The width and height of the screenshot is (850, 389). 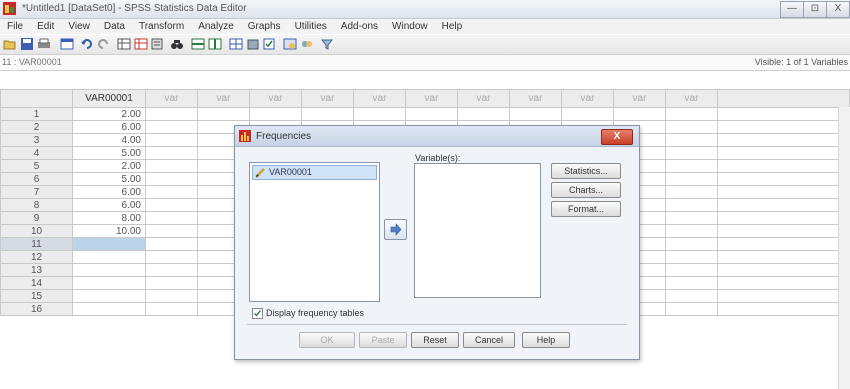 I want to click on ok-button: OK, so click(x=327, y=340).